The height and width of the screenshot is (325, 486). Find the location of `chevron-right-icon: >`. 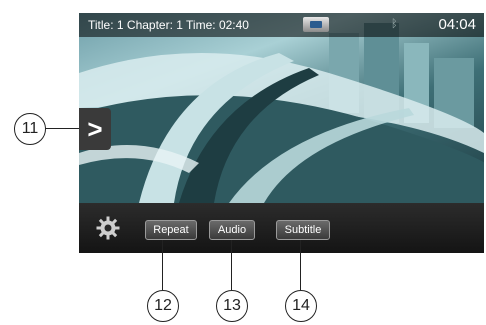

chevron-right-icon: > is located at coordinates (95, 128).